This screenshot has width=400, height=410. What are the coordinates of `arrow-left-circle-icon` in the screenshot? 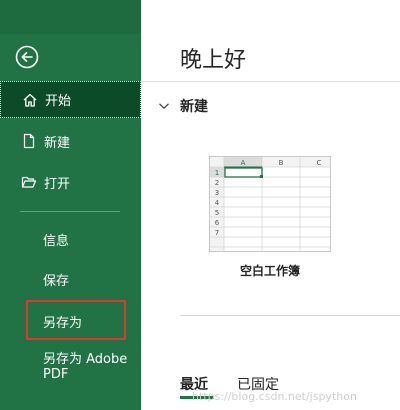 It's located at (27, 57).